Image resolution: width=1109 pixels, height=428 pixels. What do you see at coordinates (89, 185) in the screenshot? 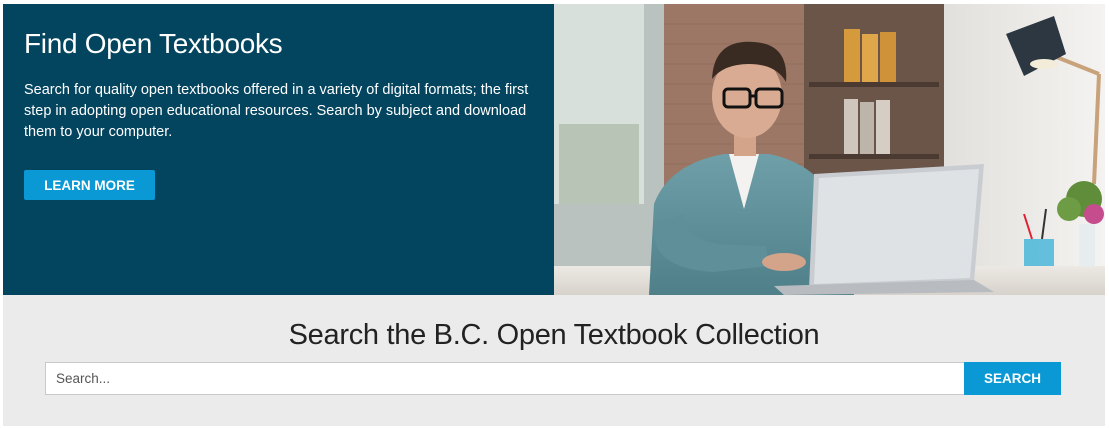
I see `learn-more-button: LEARN MORE` at bounding box center [89, 185].